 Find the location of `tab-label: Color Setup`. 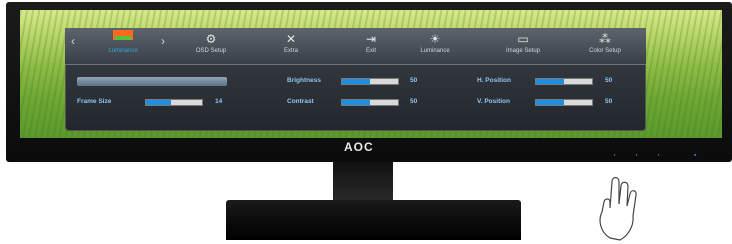

tab-label: Color Setup is located at coordinates (605, 51).